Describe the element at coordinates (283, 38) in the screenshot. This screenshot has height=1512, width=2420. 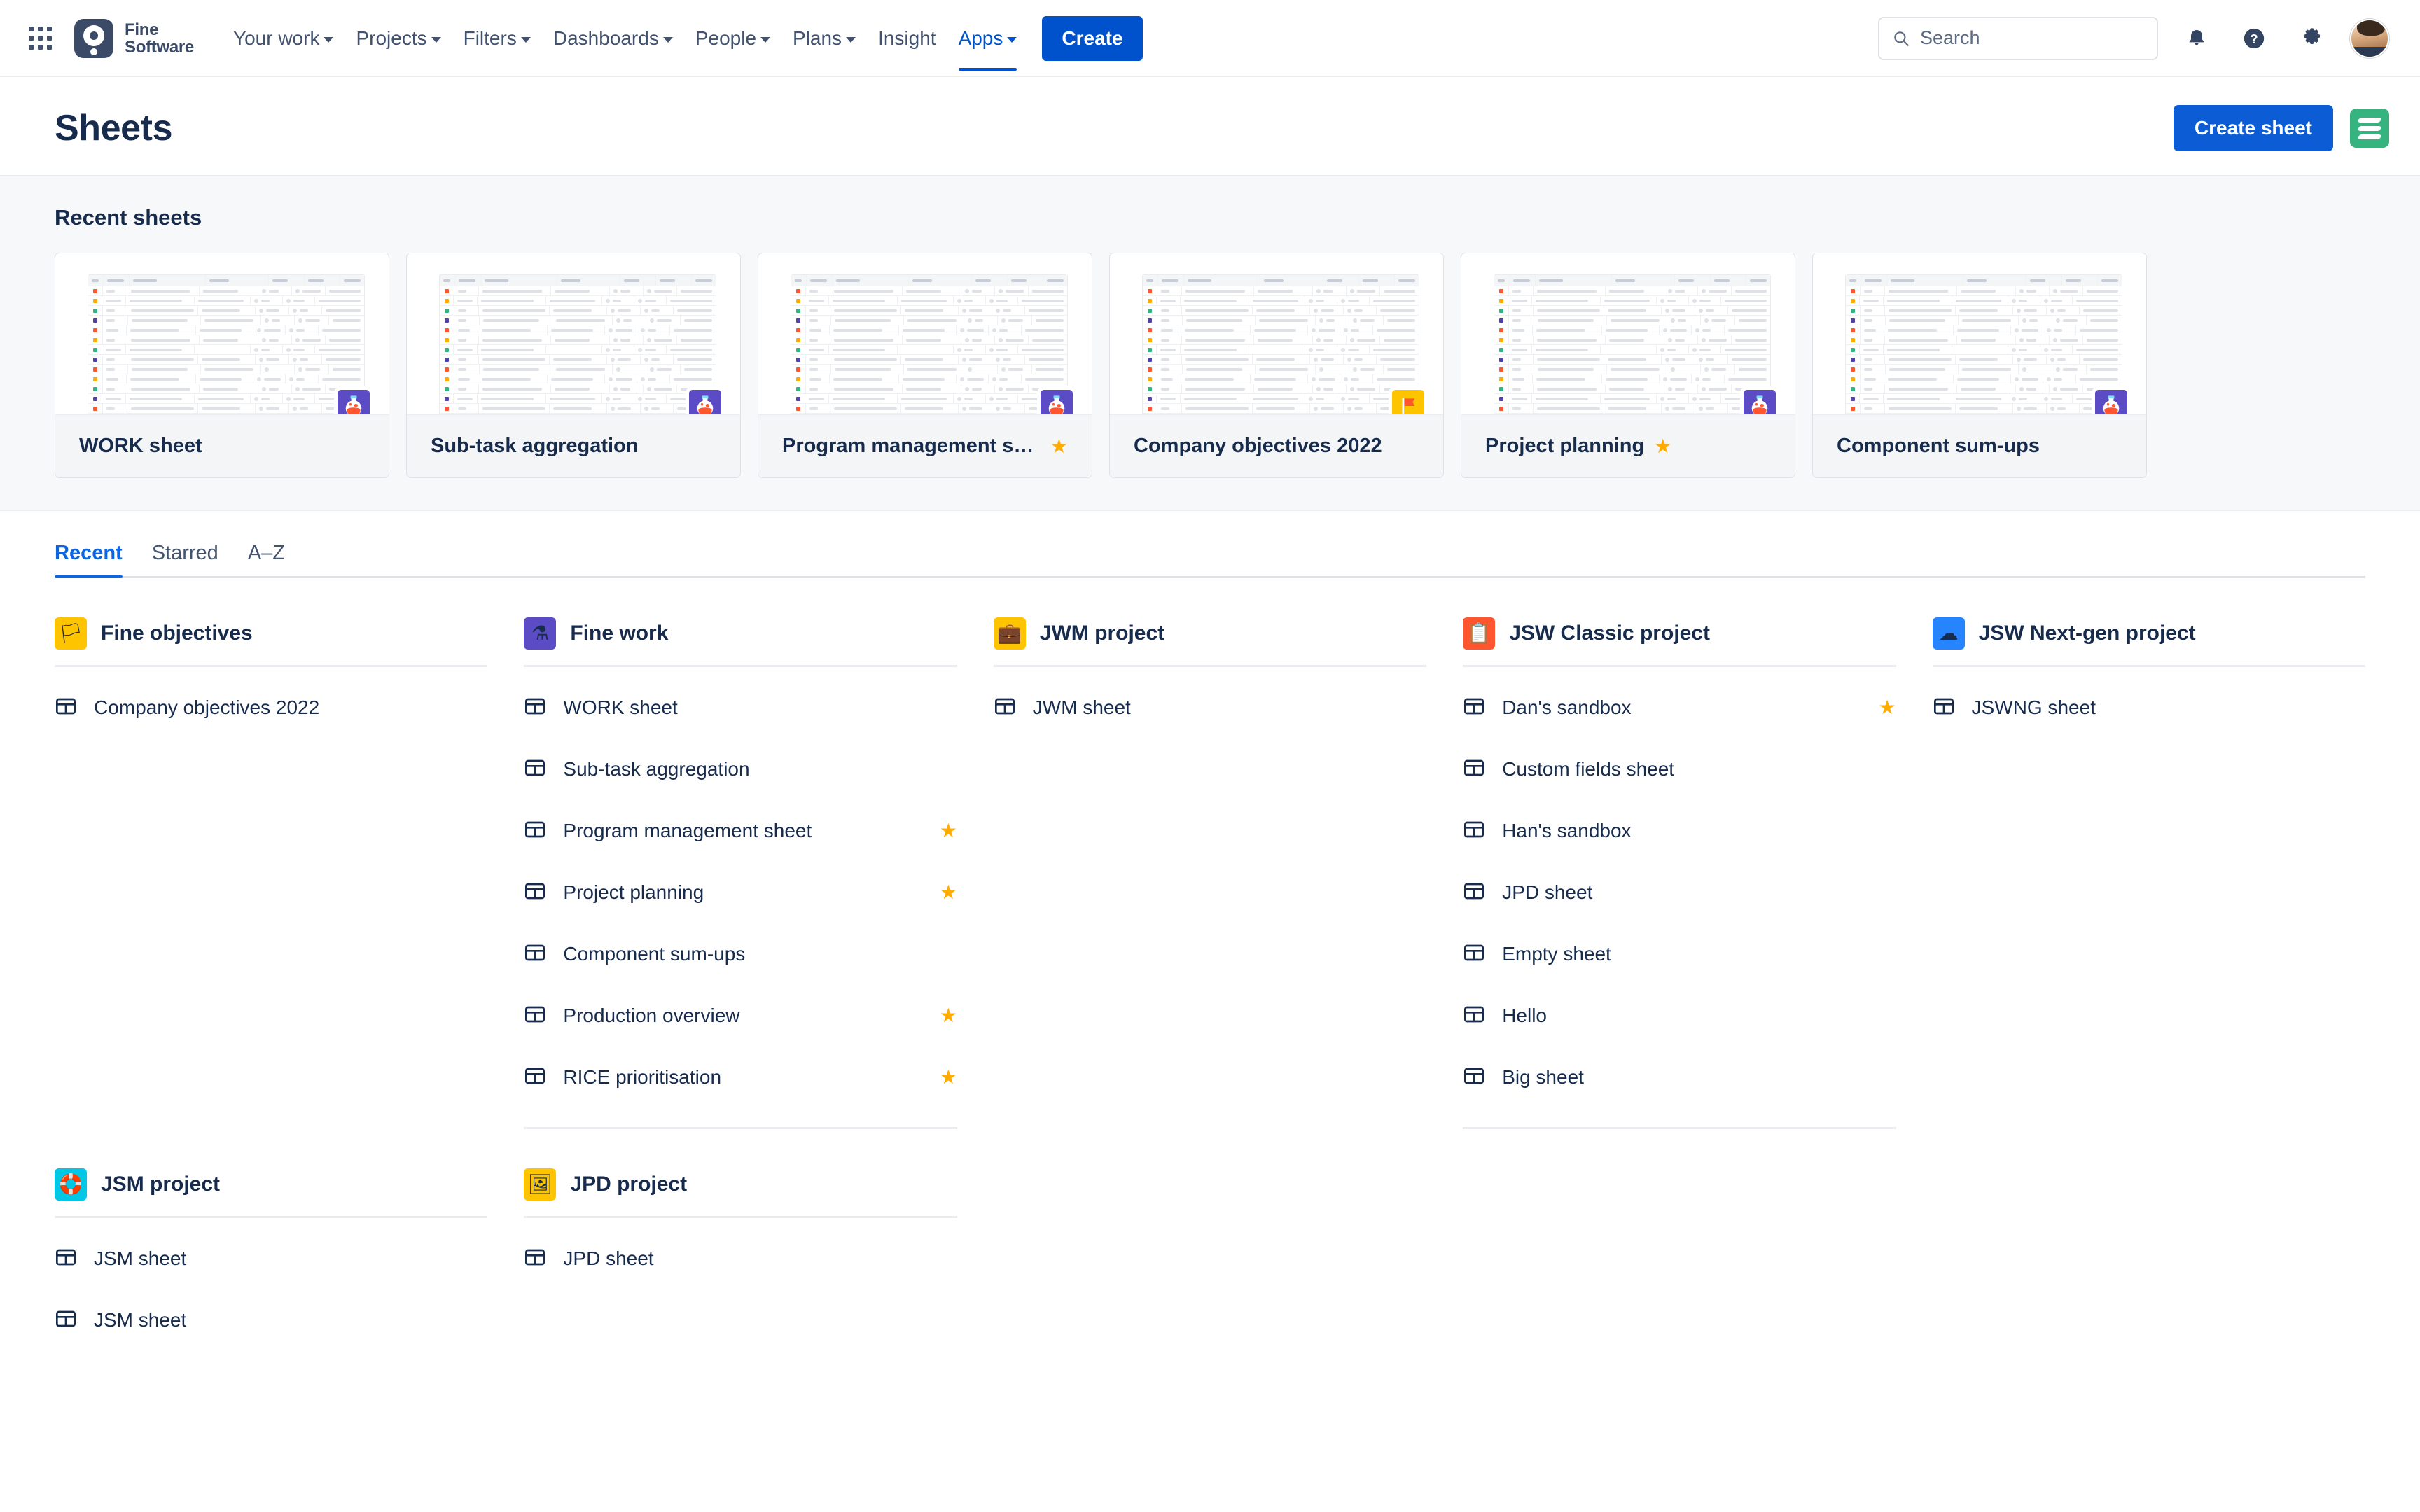
I see `nav-link-your-work: Your work` at that location.